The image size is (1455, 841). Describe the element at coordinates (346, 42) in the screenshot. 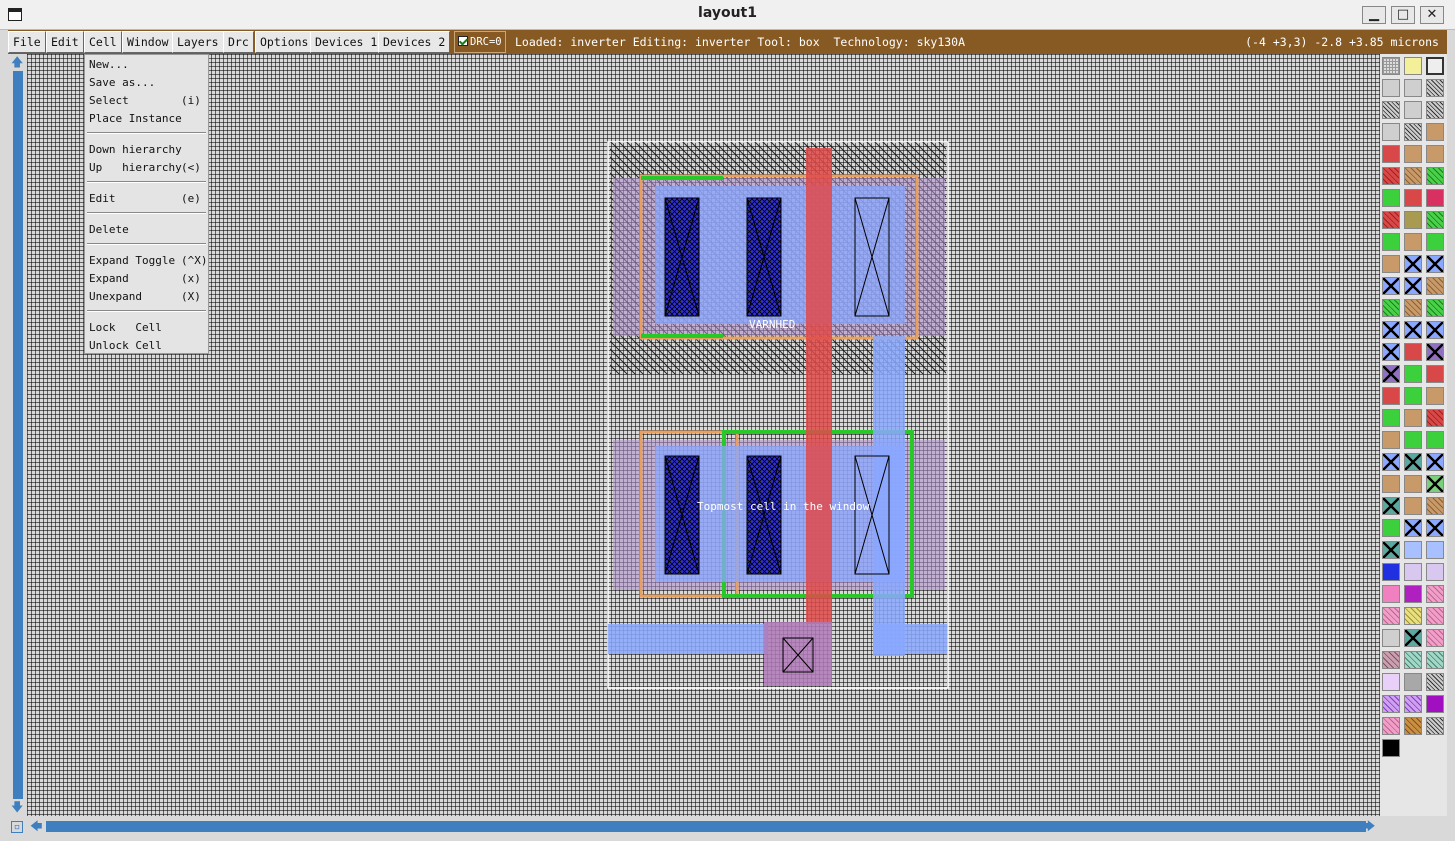

I see `menu-devices-1: Devices 1` at that location.